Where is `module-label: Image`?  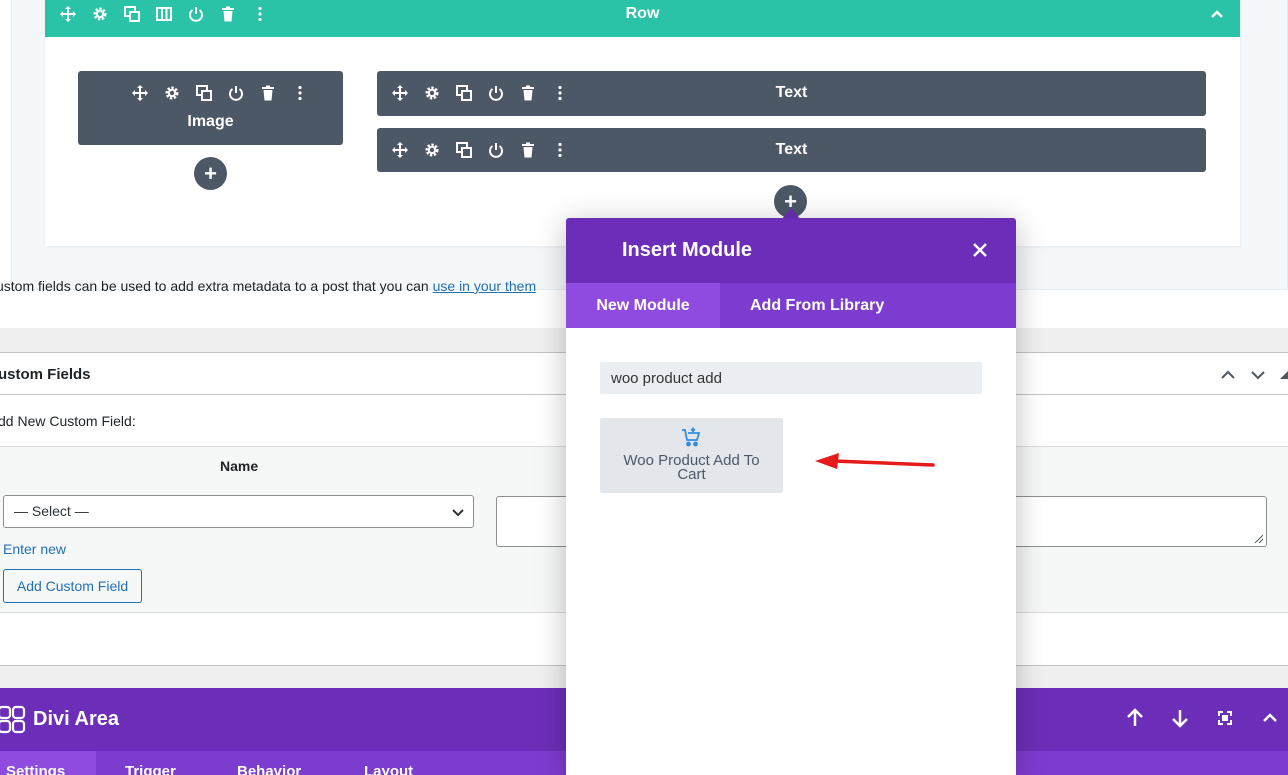 module-label: Image is located at coordinates (210, 121).